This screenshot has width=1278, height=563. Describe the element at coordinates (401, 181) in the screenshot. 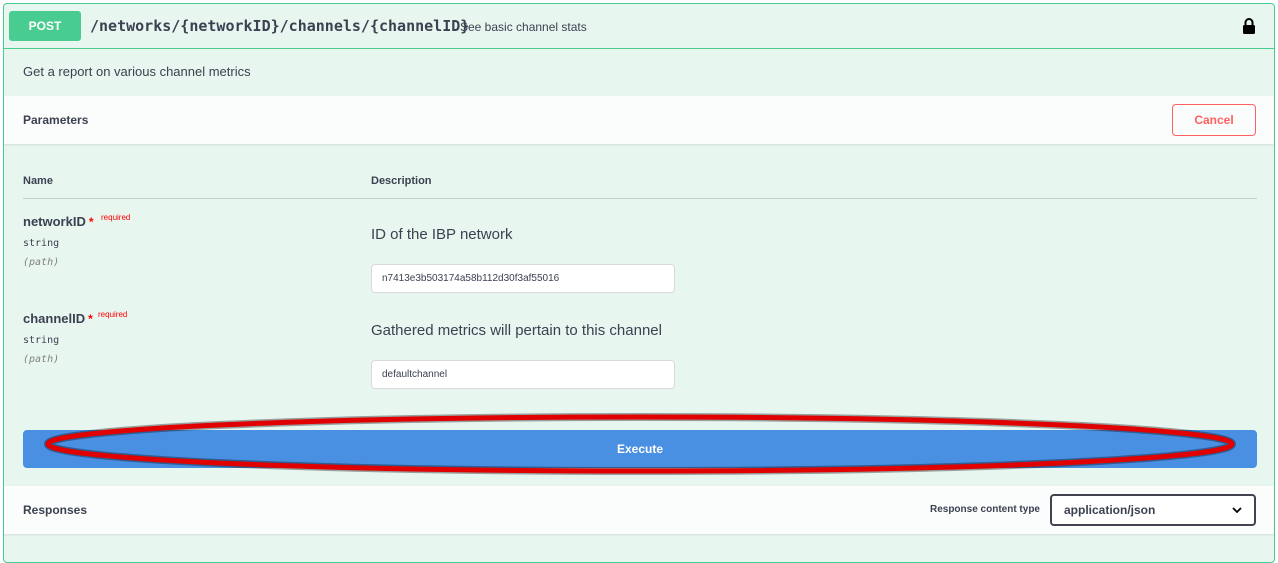

I see `column-header-description: Description` at that location.